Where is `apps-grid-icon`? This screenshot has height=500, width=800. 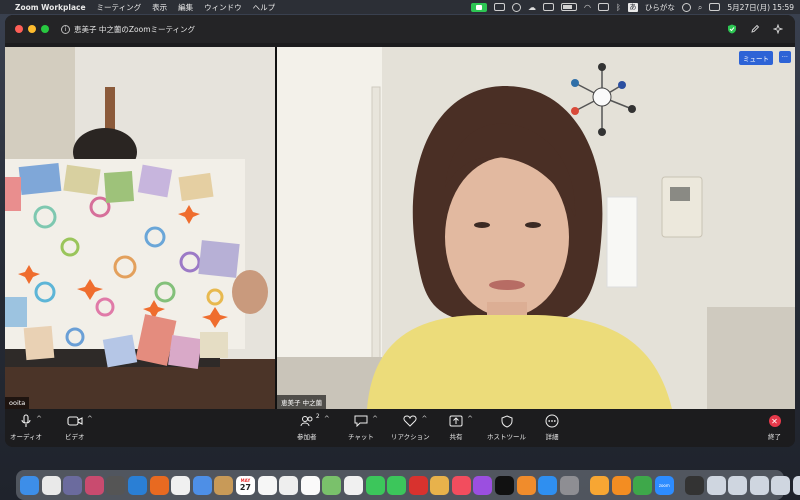 apps-grid-icon is located at coordinates (116, 485).